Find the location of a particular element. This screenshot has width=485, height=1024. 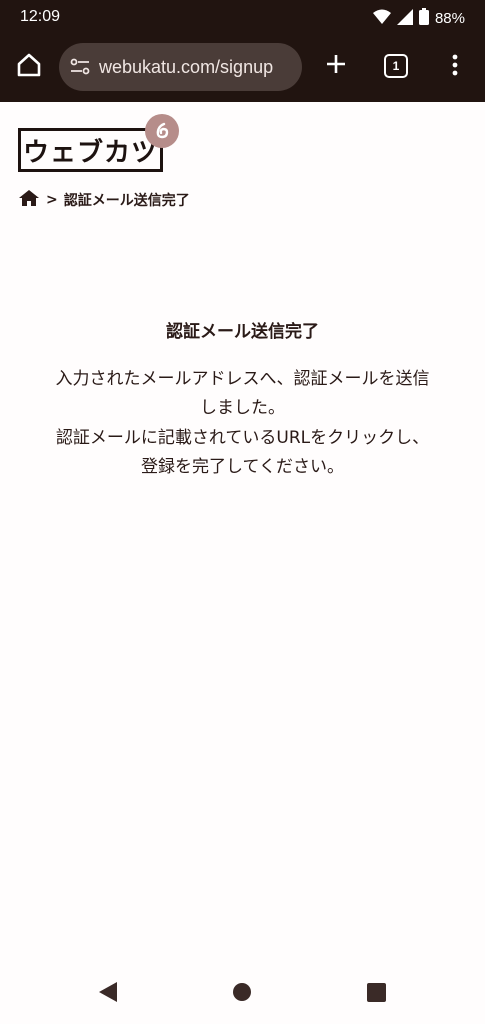

logo-text: ウェブカツ is located at coordinates (90, 152).